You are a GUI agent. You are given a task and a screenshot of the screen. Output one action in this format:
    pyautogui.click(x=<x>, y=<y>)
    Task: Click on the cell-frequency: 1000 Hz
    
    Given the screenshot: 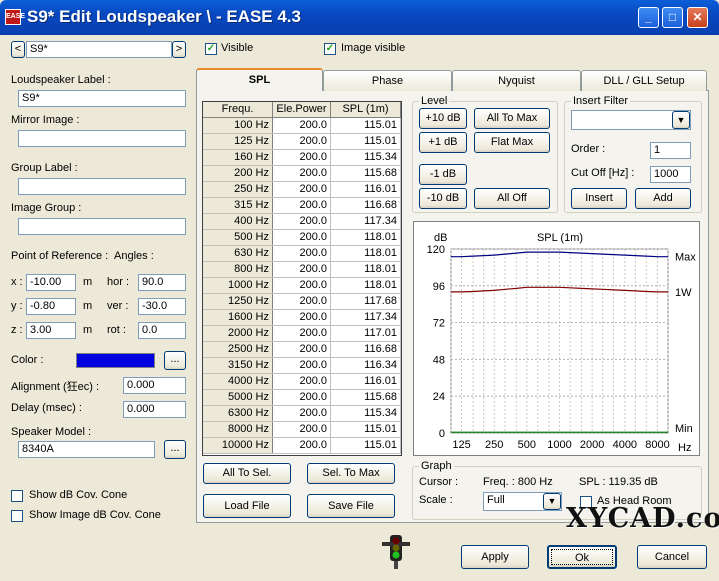 What is the action you would take?
    pyautogui.click(x=238, y=285)
    